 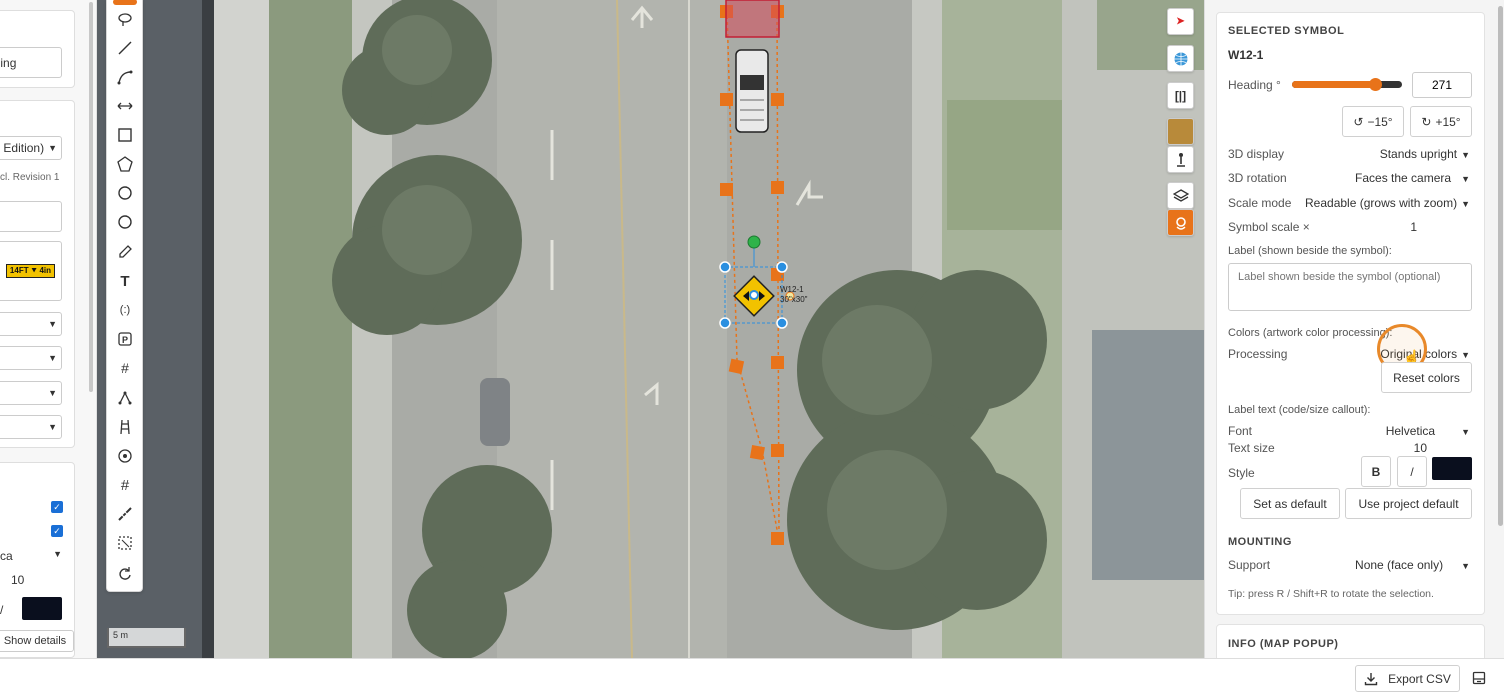 What do you see at coordinates (125, 485) in the screenshot?
I see `hatch-icon: #` at bounding box center [125, 485].